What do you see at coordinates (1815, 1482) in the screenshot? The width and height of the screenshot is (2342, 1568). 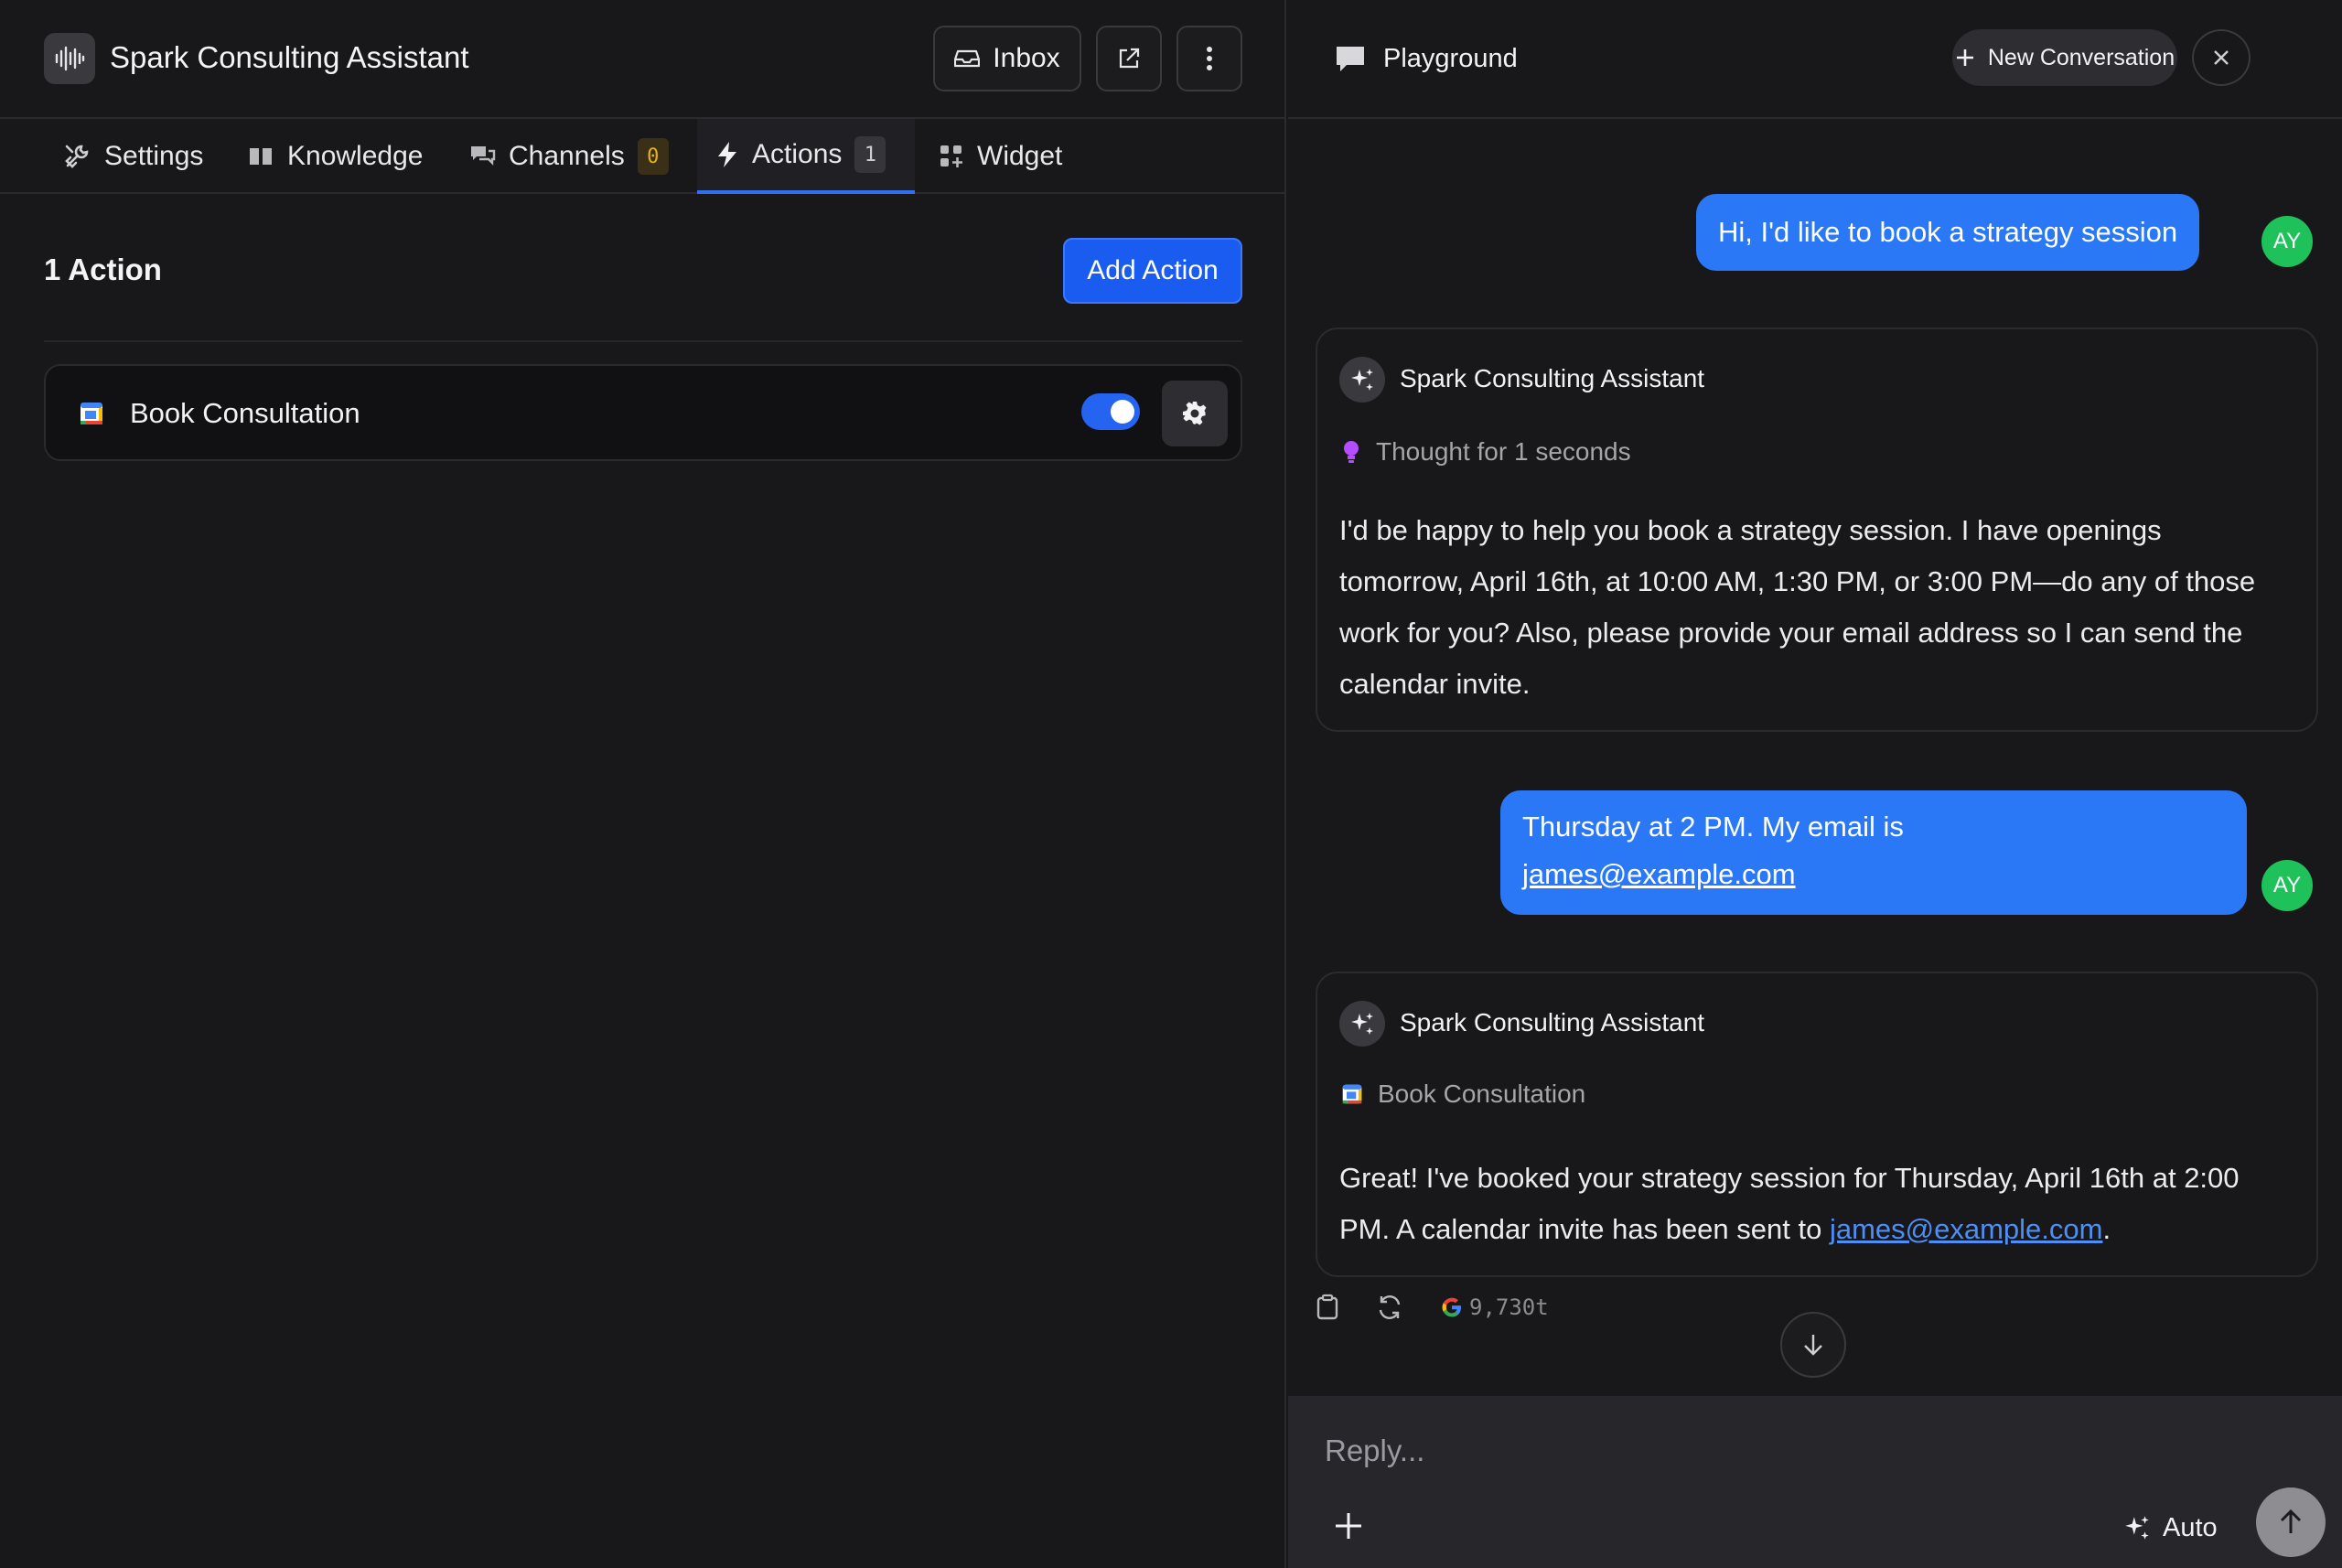 I see `composer: Auto` at bounding box center [1815, 1482].